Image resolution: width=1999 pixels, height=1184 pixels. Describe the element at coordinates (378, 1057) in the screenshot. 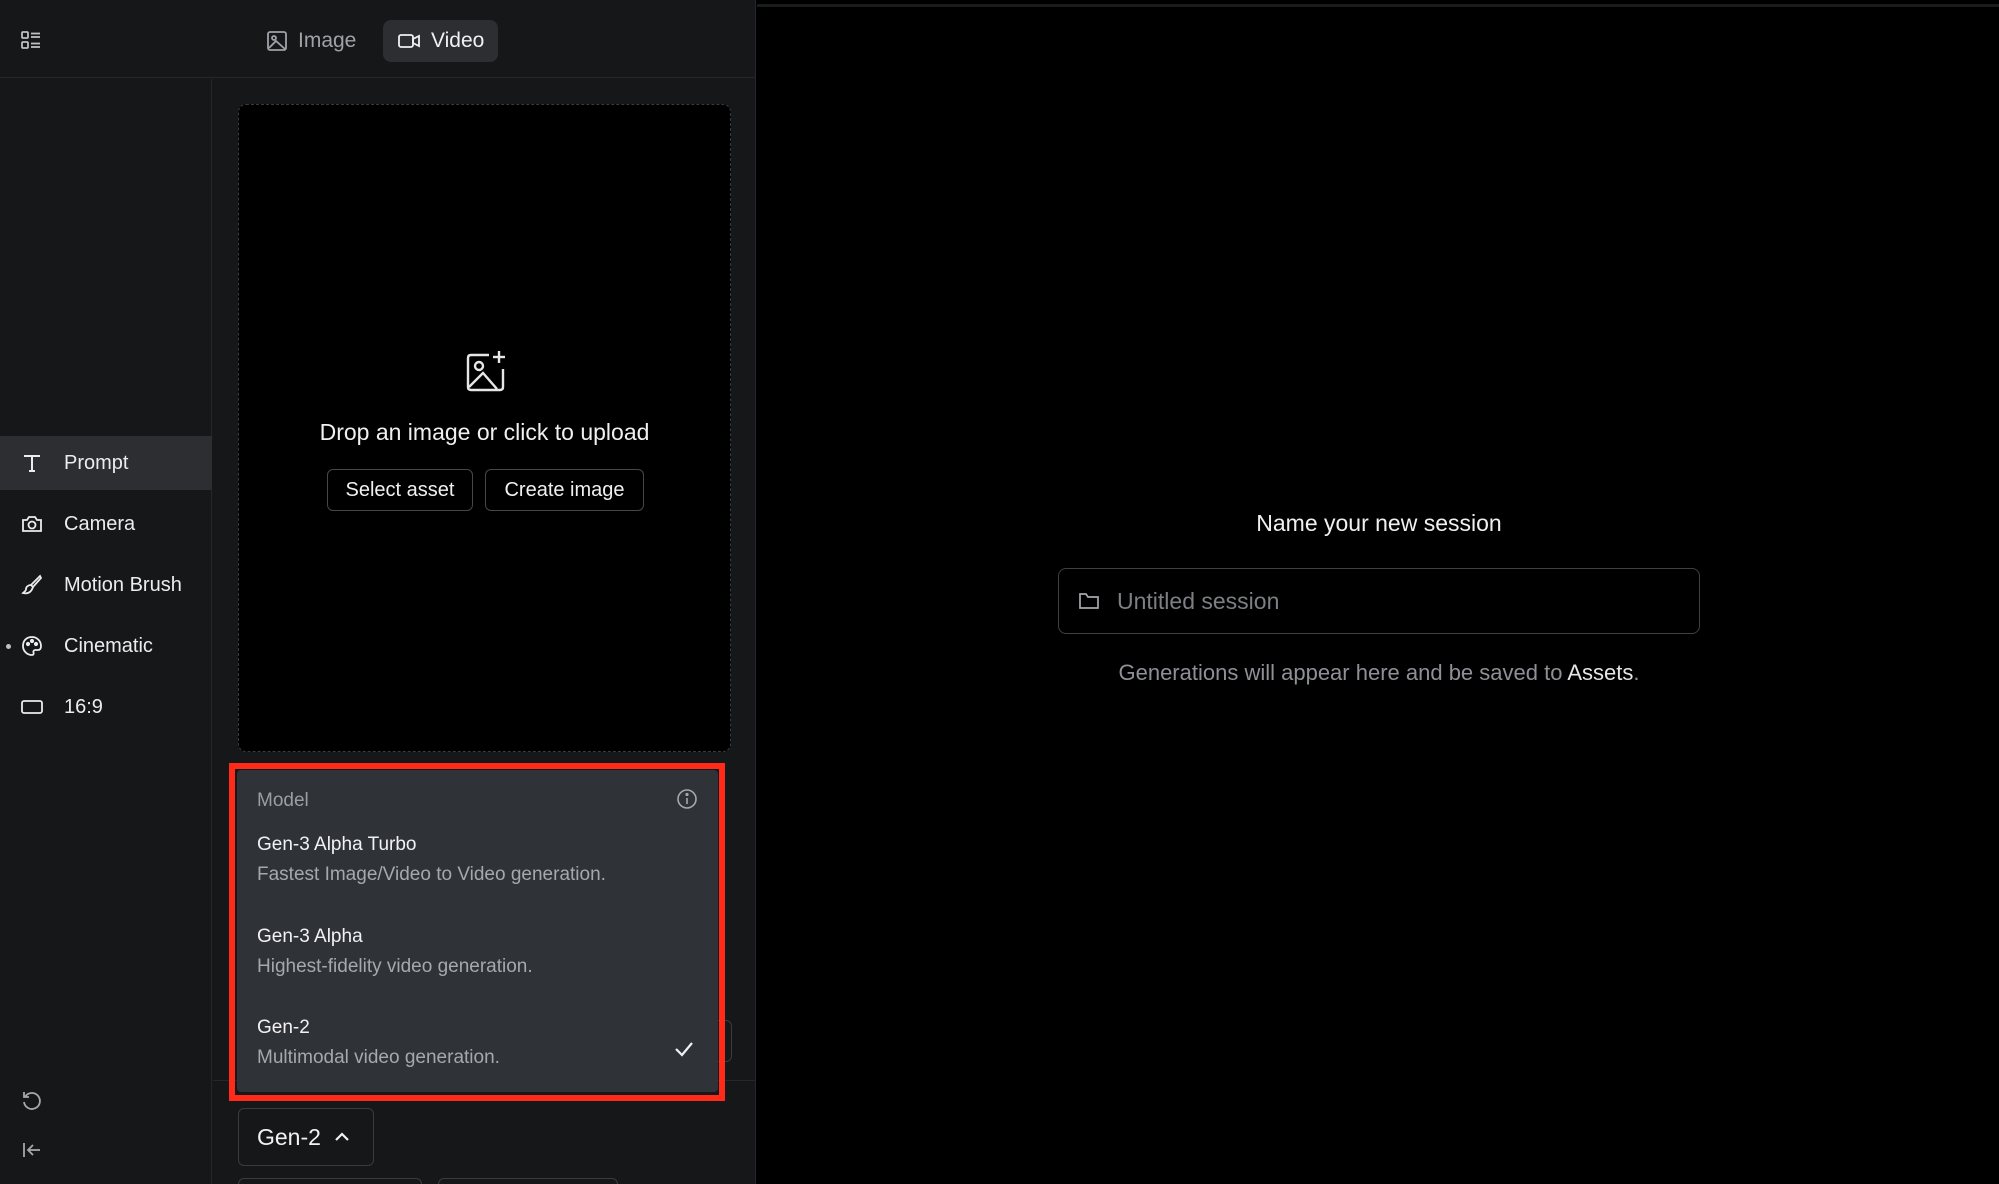

I see `model-option-description: Multimodal video generation.` at that location.